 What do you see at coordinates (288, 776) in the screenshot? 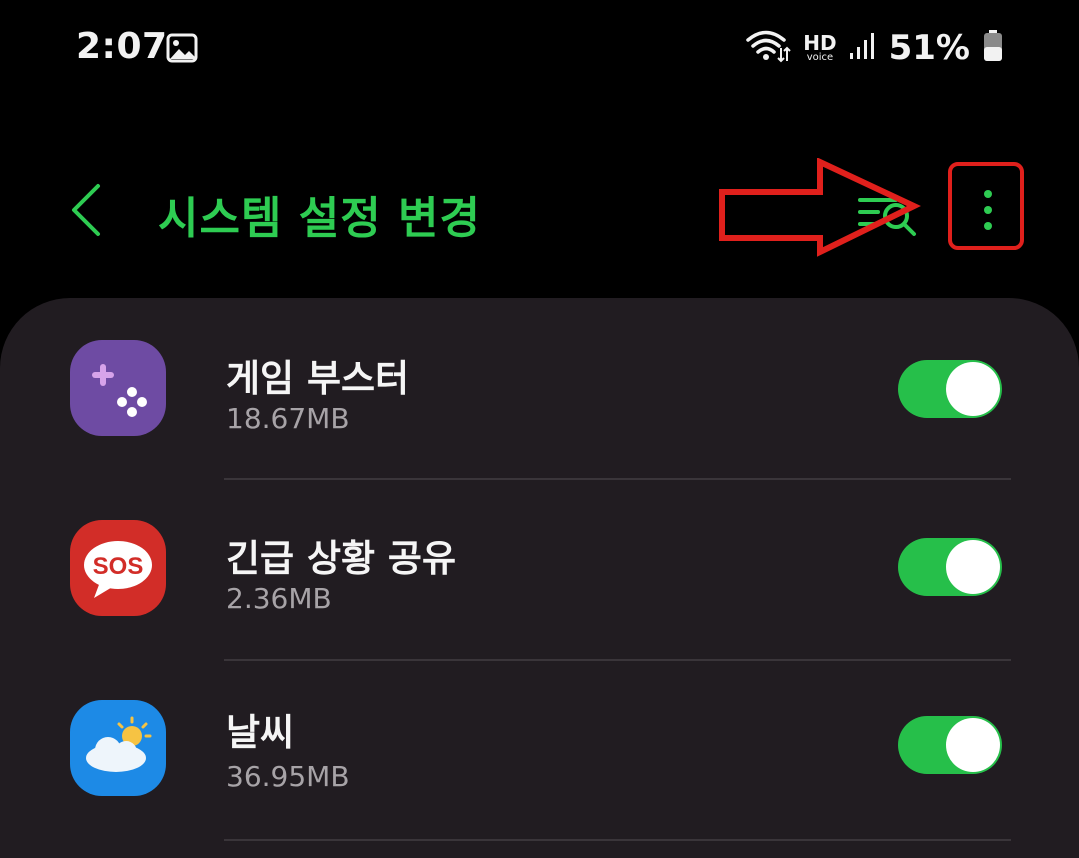
I see `app-size: 36.95MB` at bounding box center [288, 776].